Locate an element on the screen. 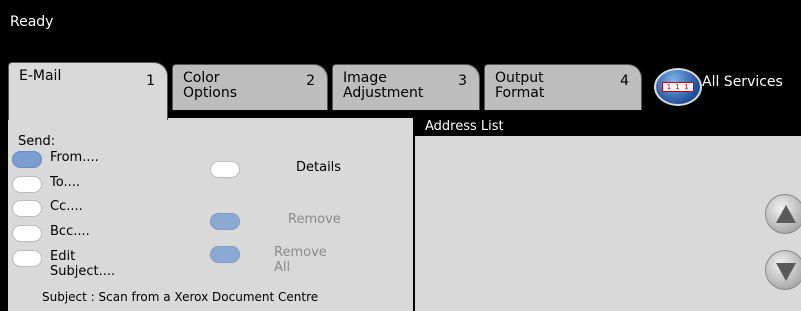 Image resolution: width=801 pixels, height=311 pixels. tab-image-adjustment-number: 3 is located at coordinates (462, 81).